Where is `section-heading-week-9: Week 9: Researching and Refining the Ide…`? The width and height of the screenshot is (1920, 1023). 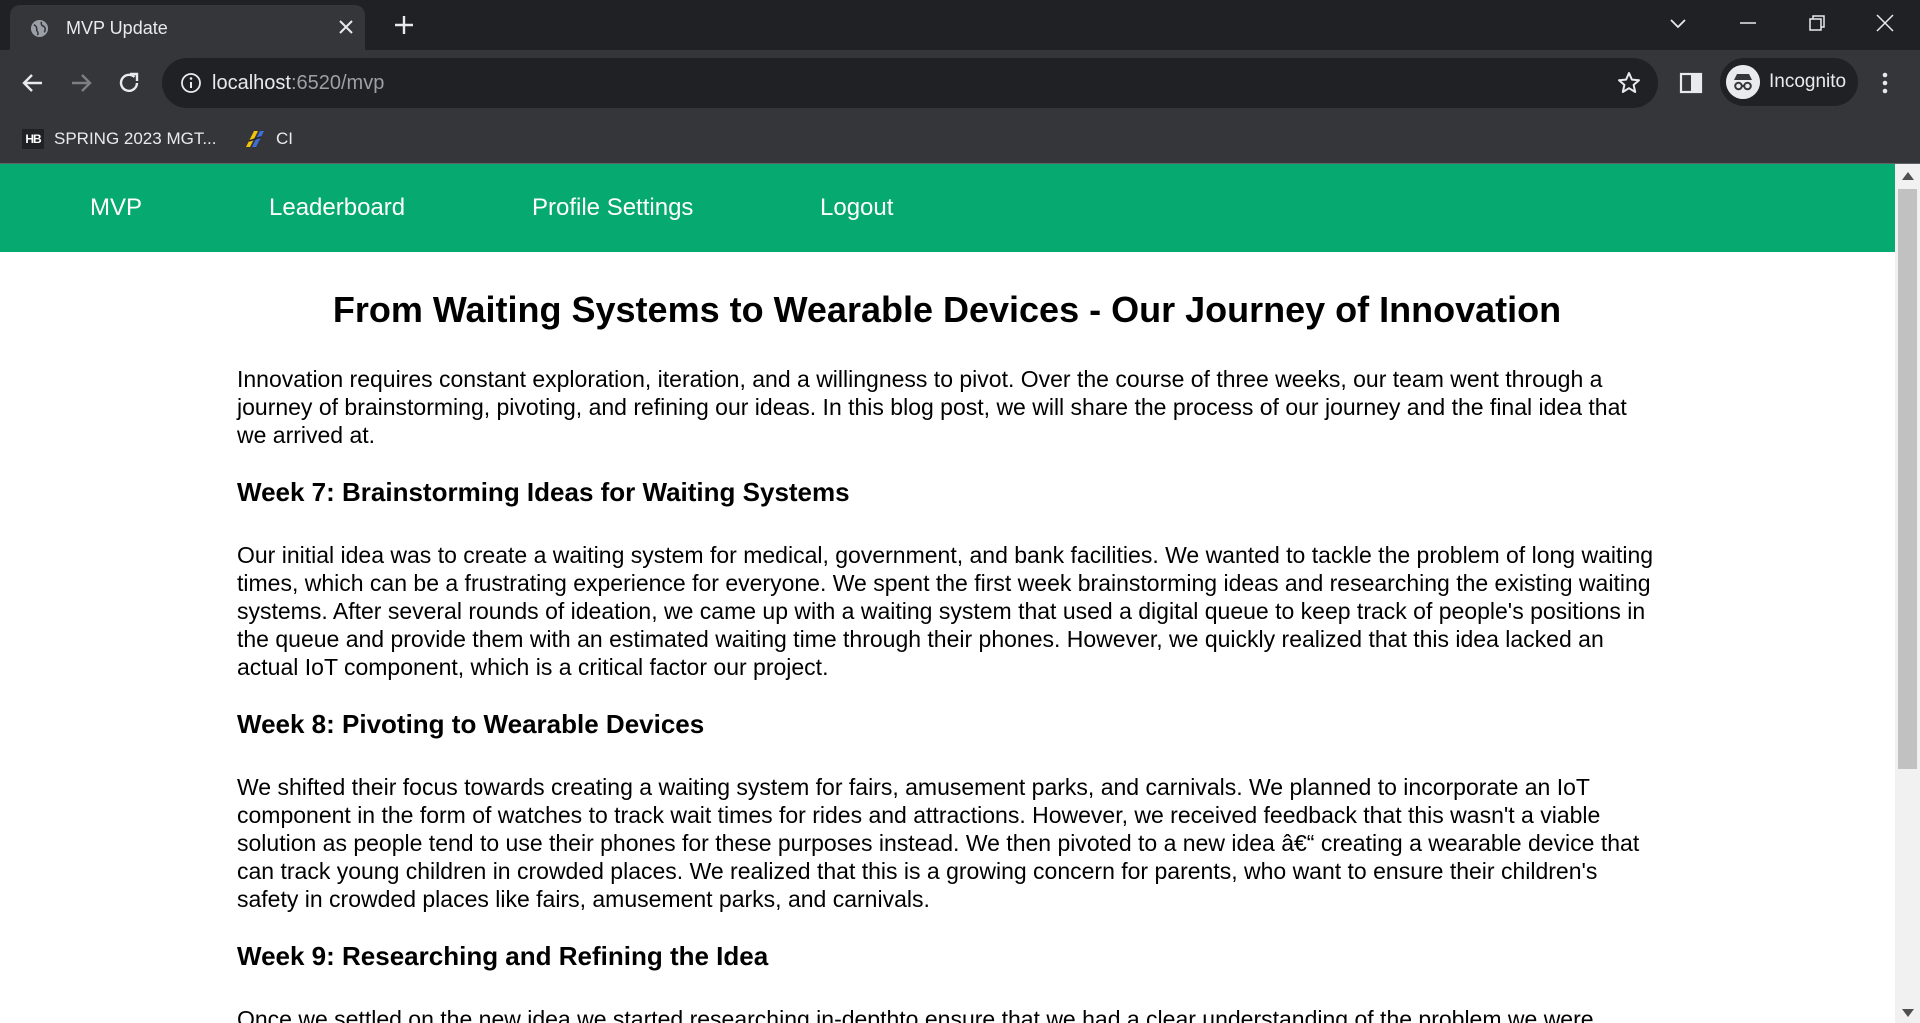
section-heading-week-9: Week 9: Researching and Refining the Ide… is located at coordinates (503, 956).